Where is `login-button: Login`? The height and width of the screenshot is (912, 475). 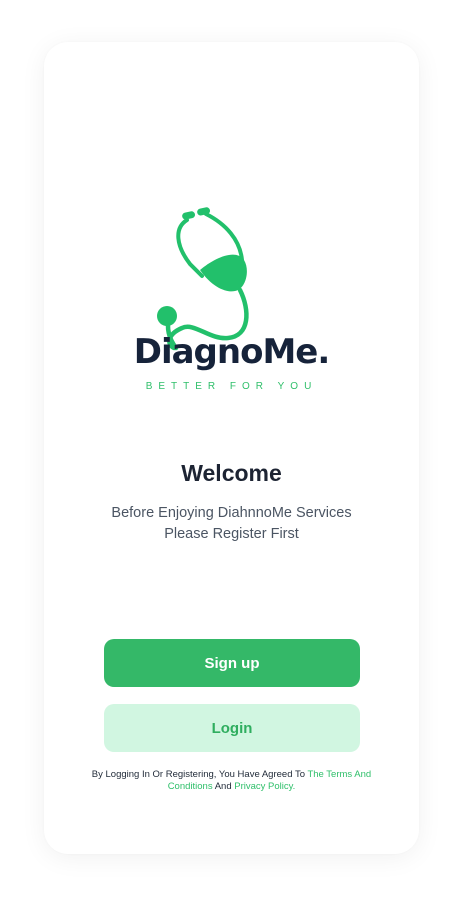 login-button: Login is located at coordinates (232, 728).